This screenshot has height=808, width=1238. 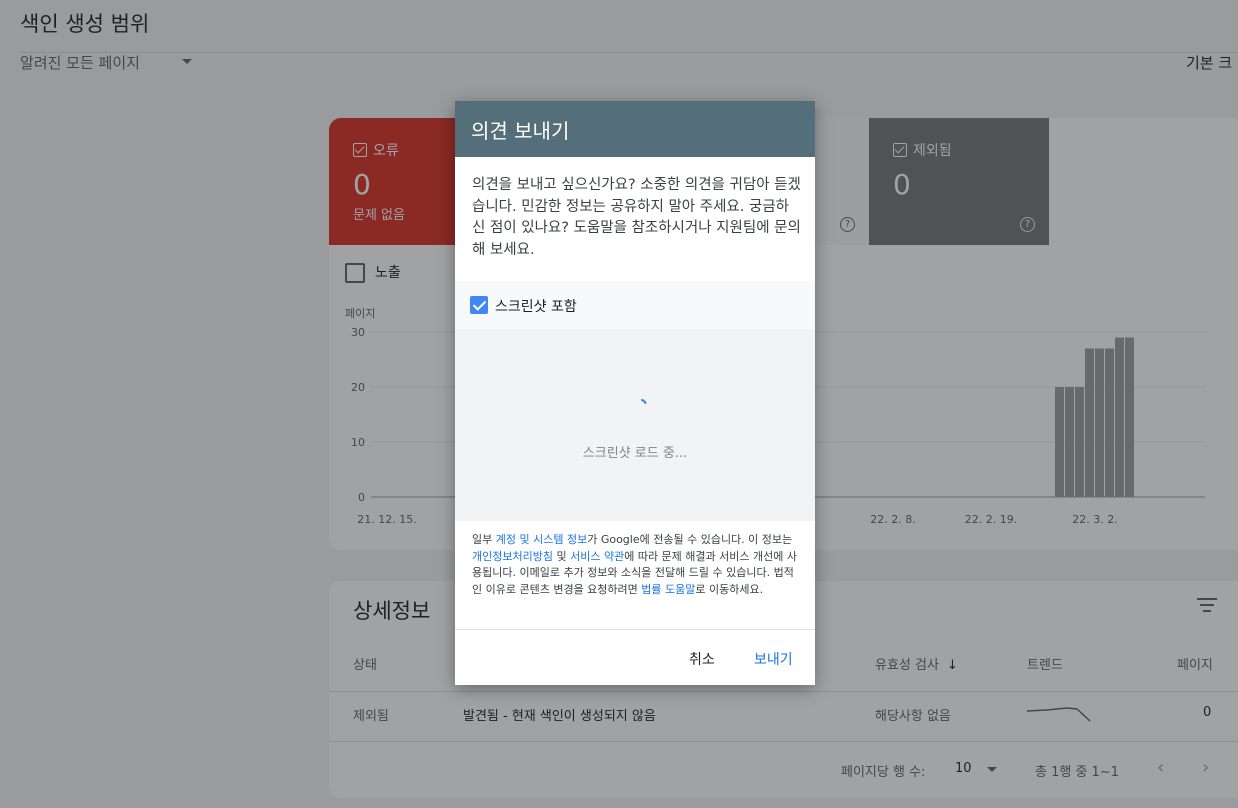 I want to click on loading-spinner-icon, so click(x=644, y=401).